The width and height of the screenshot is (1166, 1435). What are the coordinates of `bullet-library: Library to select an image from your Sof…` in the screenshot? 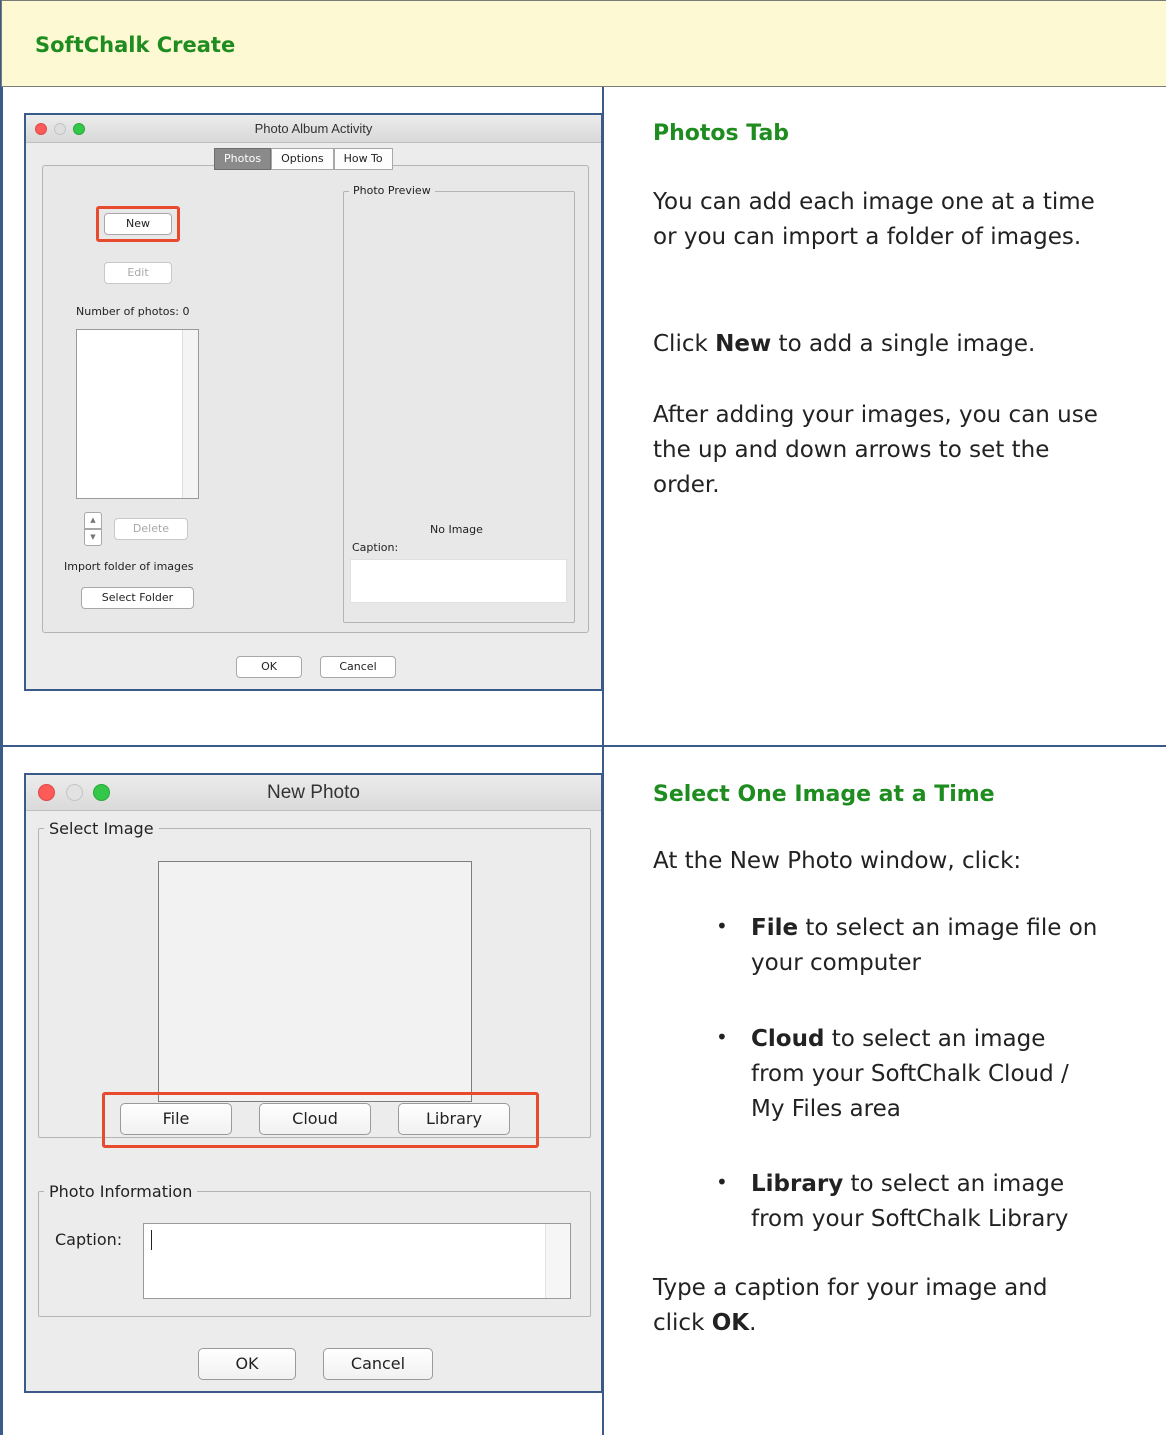 It's located at (910, 1201).